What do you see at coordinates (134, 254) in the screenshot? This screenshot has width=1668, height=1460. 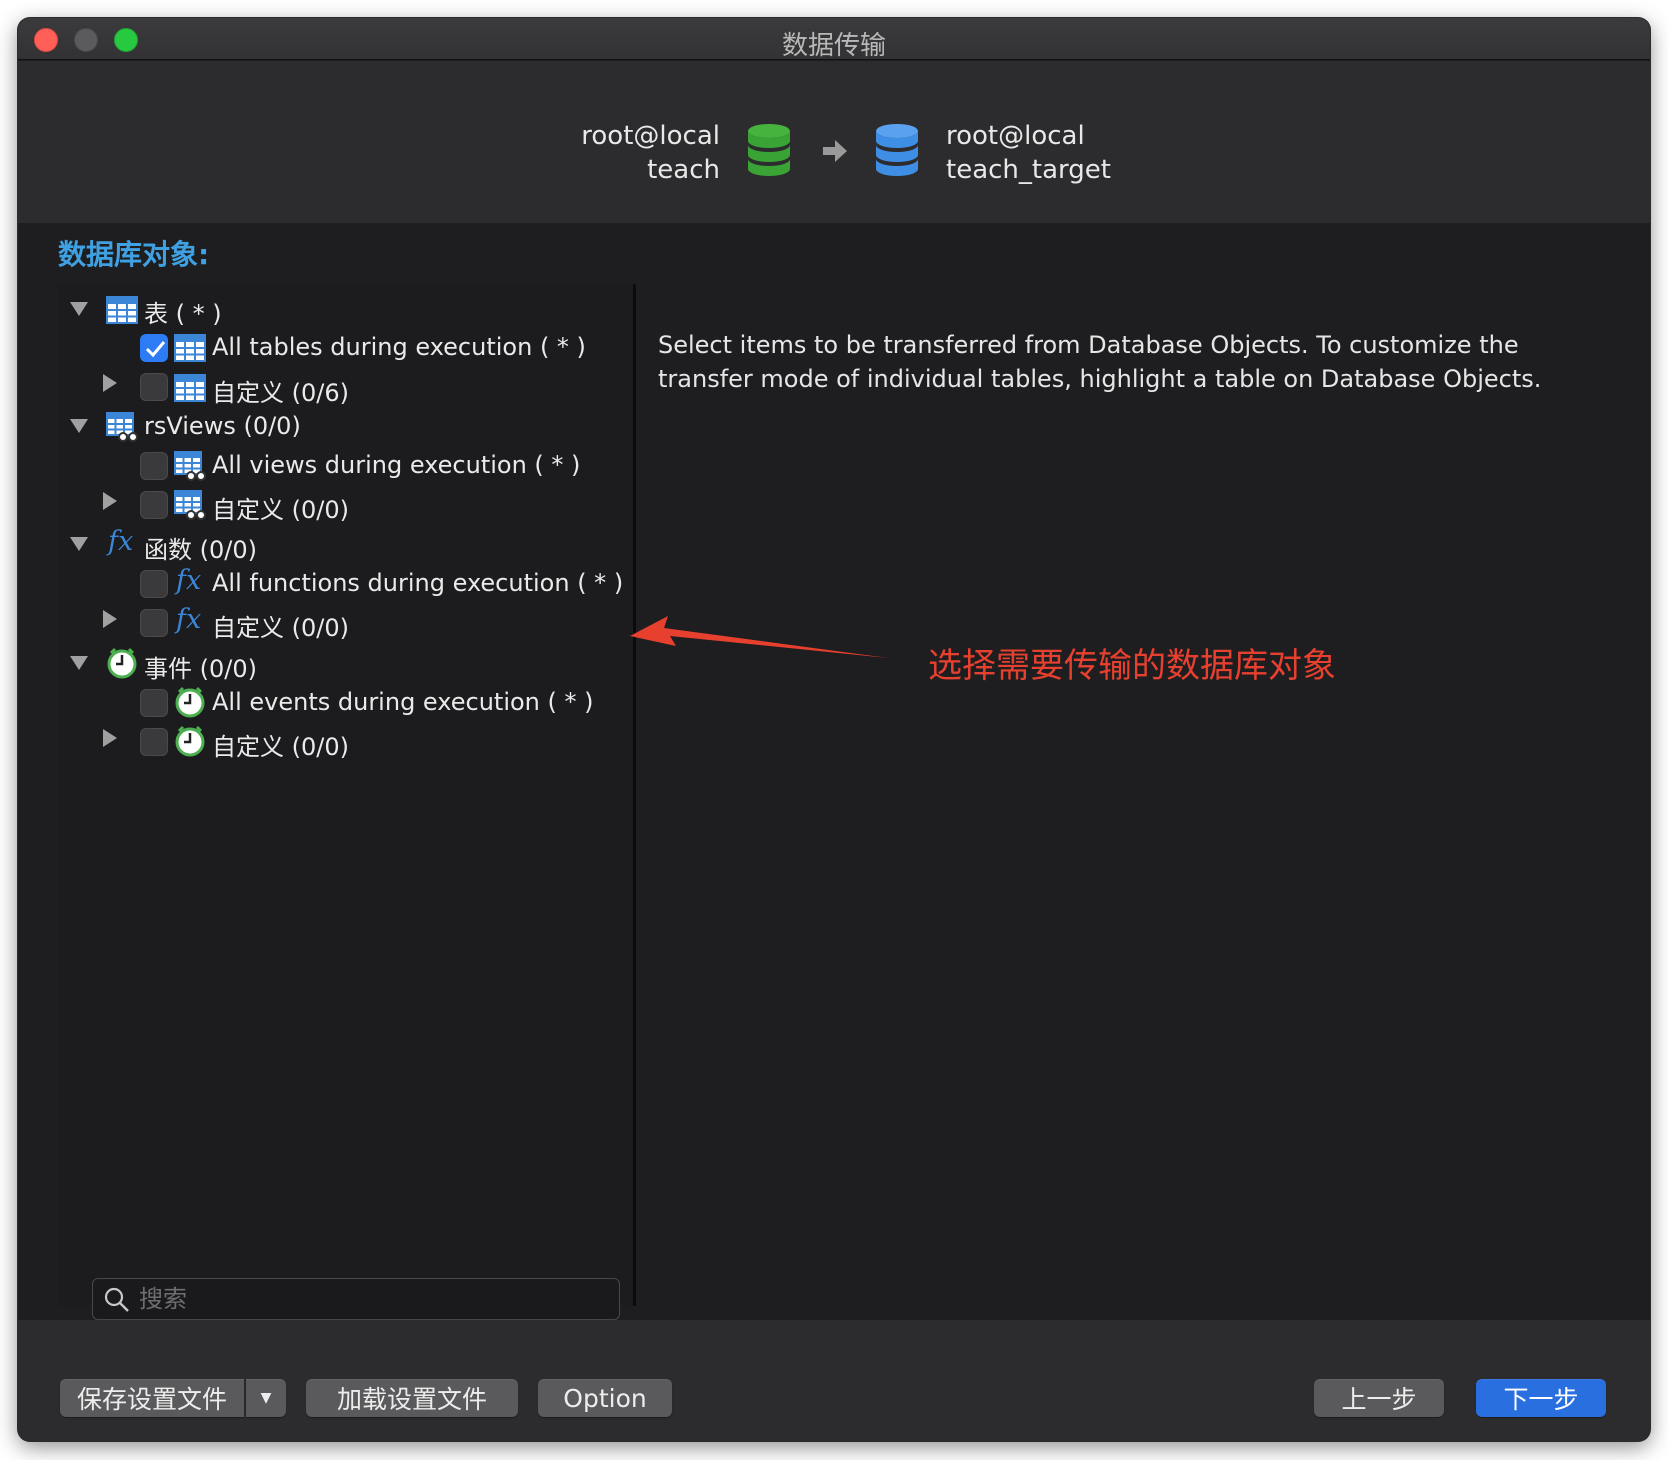 I see `database-objects-label: 数据库对象:` at bounding box center [134, 254].